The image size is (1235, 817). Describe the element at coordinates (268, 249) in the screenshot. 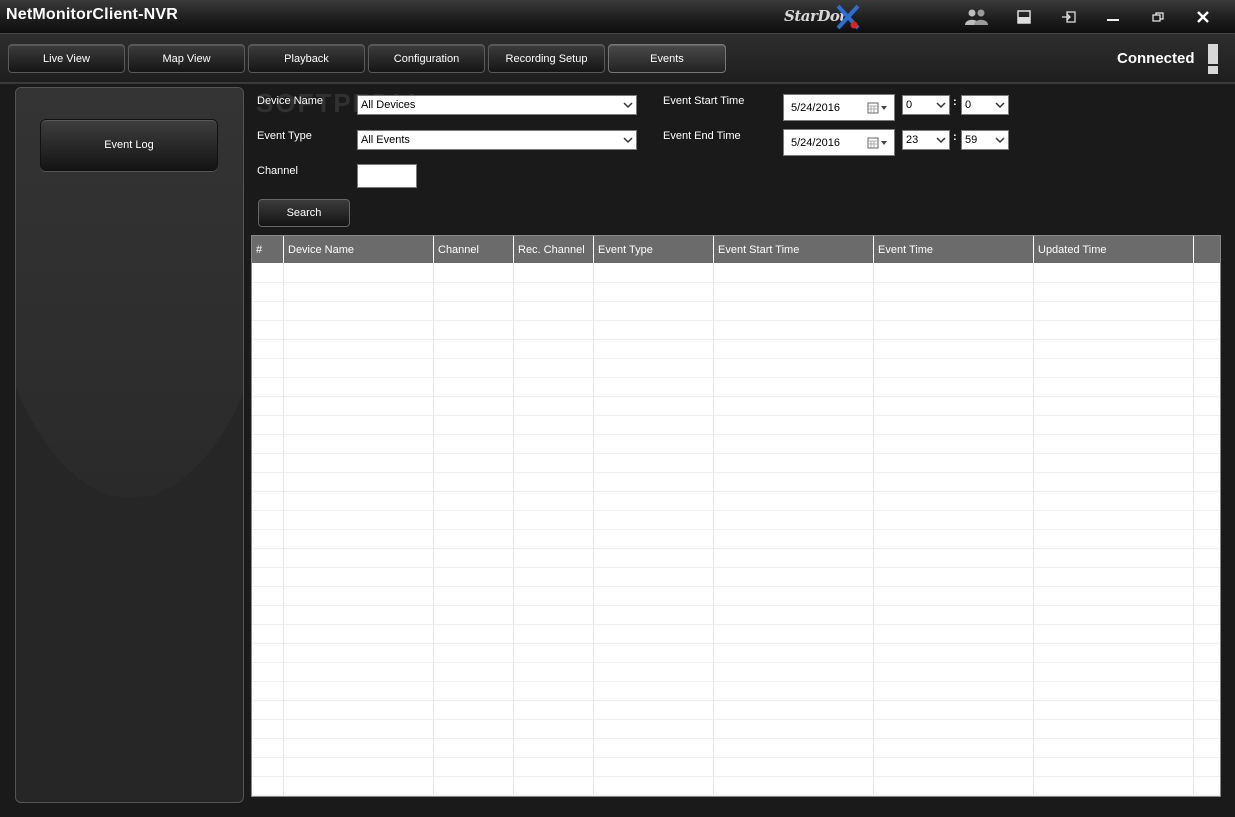

I see `column-header-number: #` at that location.